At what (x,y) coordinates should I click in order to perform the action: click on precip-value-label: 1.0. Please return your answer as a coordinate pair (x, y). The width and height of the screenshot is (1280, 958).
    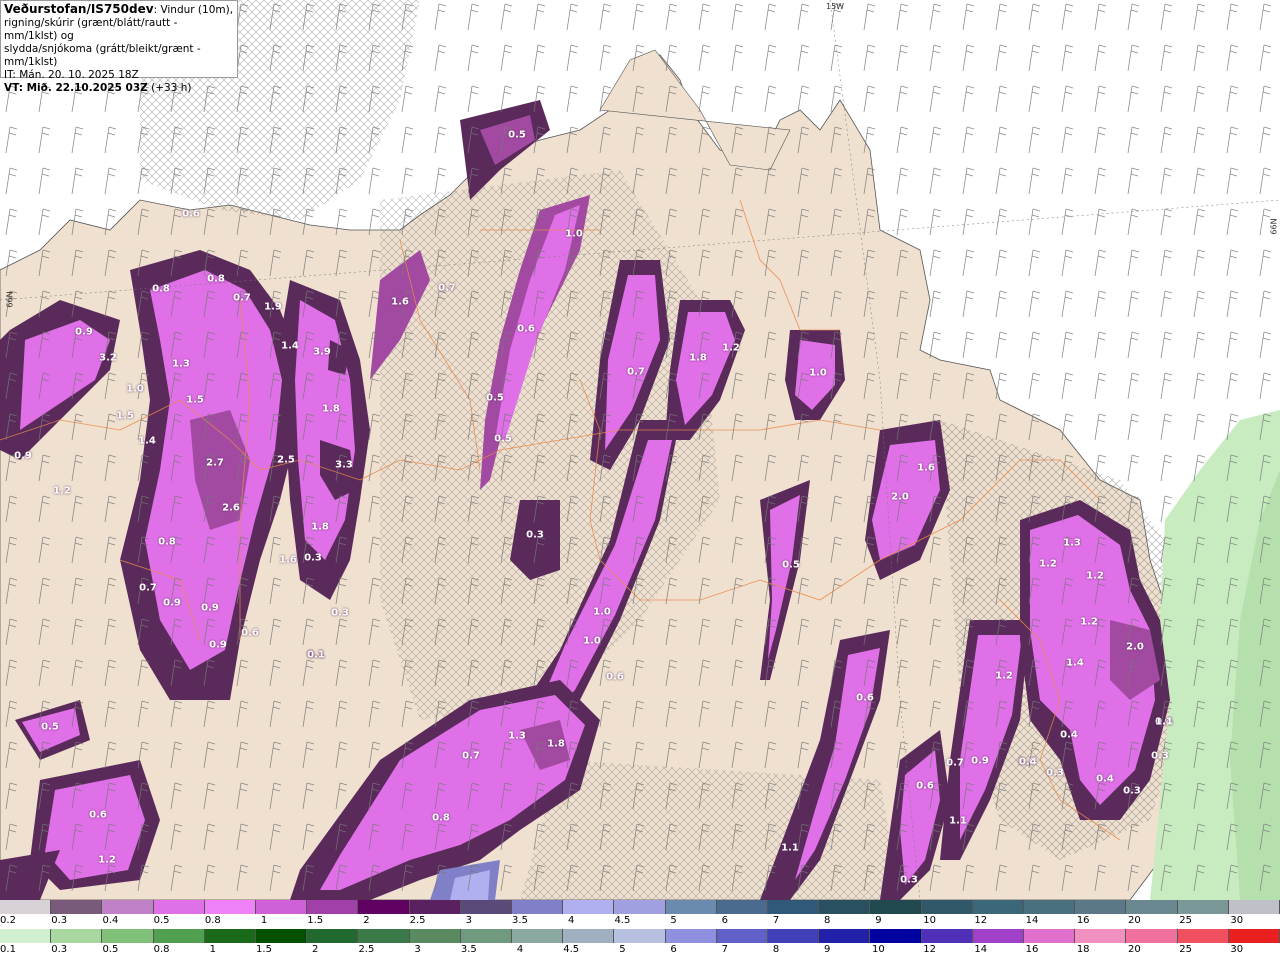
    Looking at the image, I should click on (135, 389).